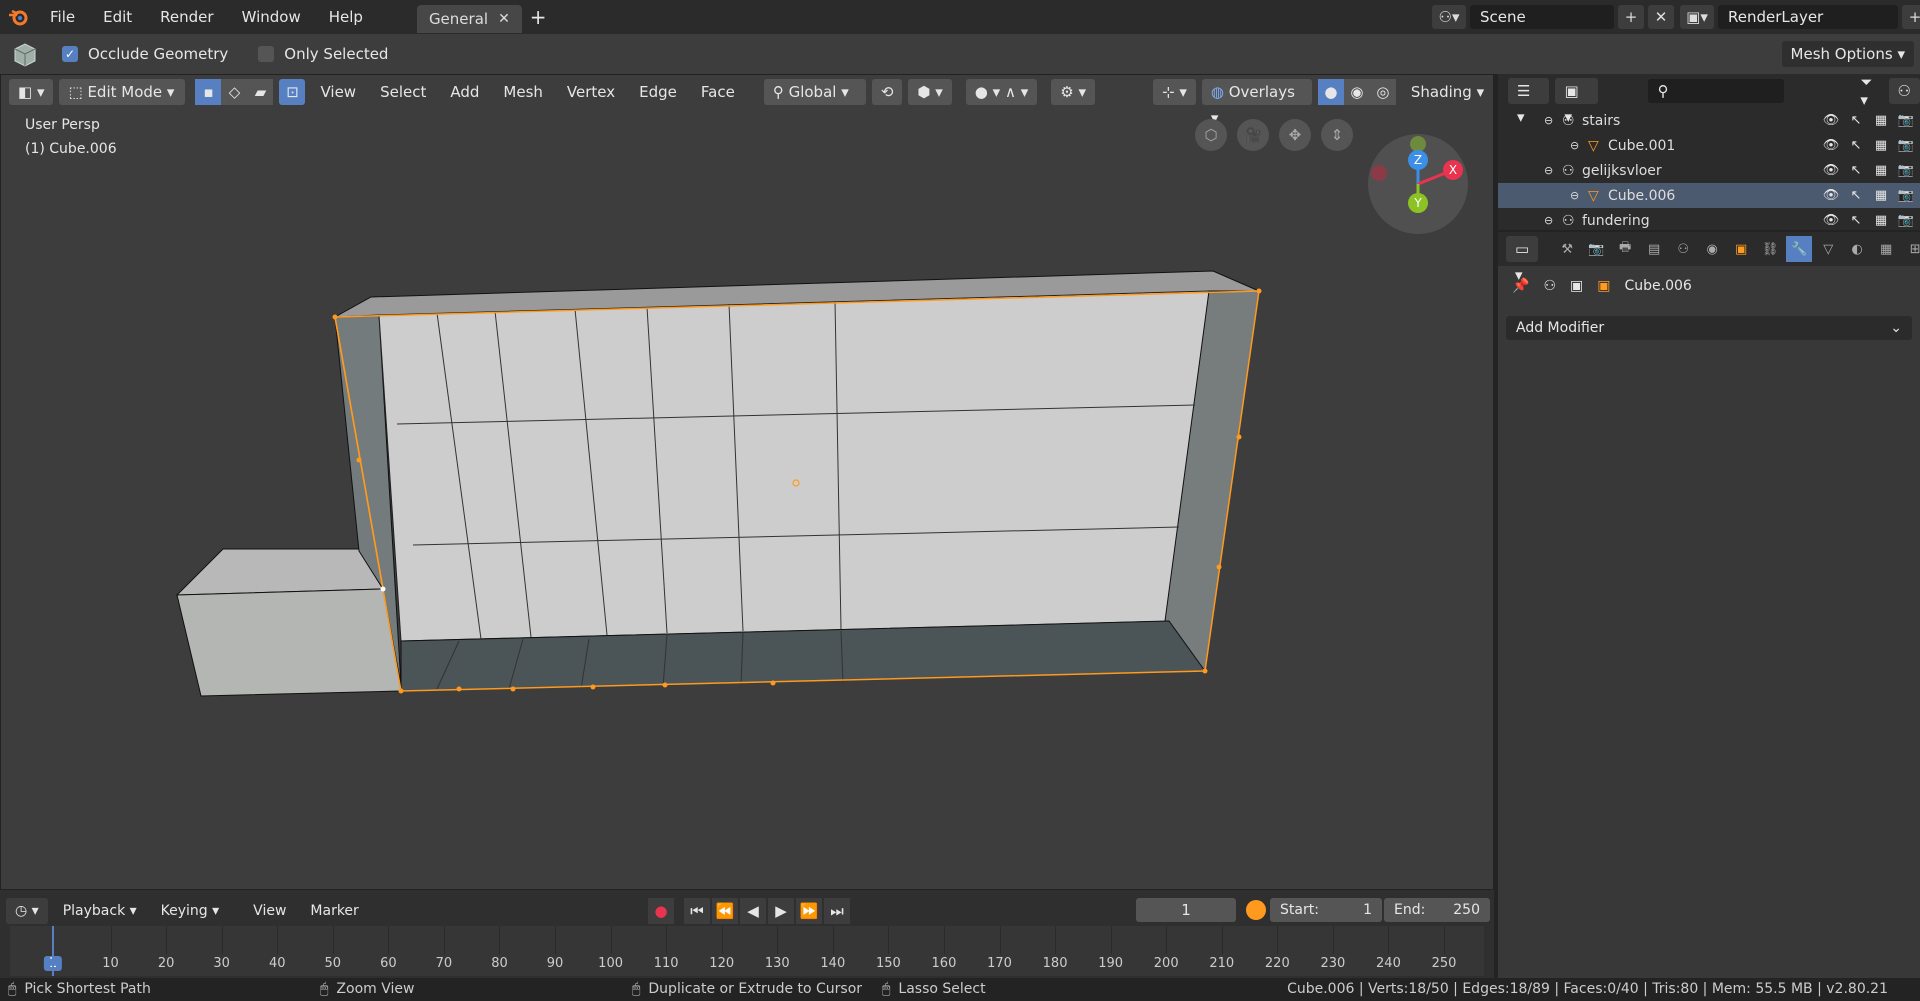  Describe the element at coordinates (1326, 910) in the screenshot. I see `start-frame-field: Start: 1` at that location.